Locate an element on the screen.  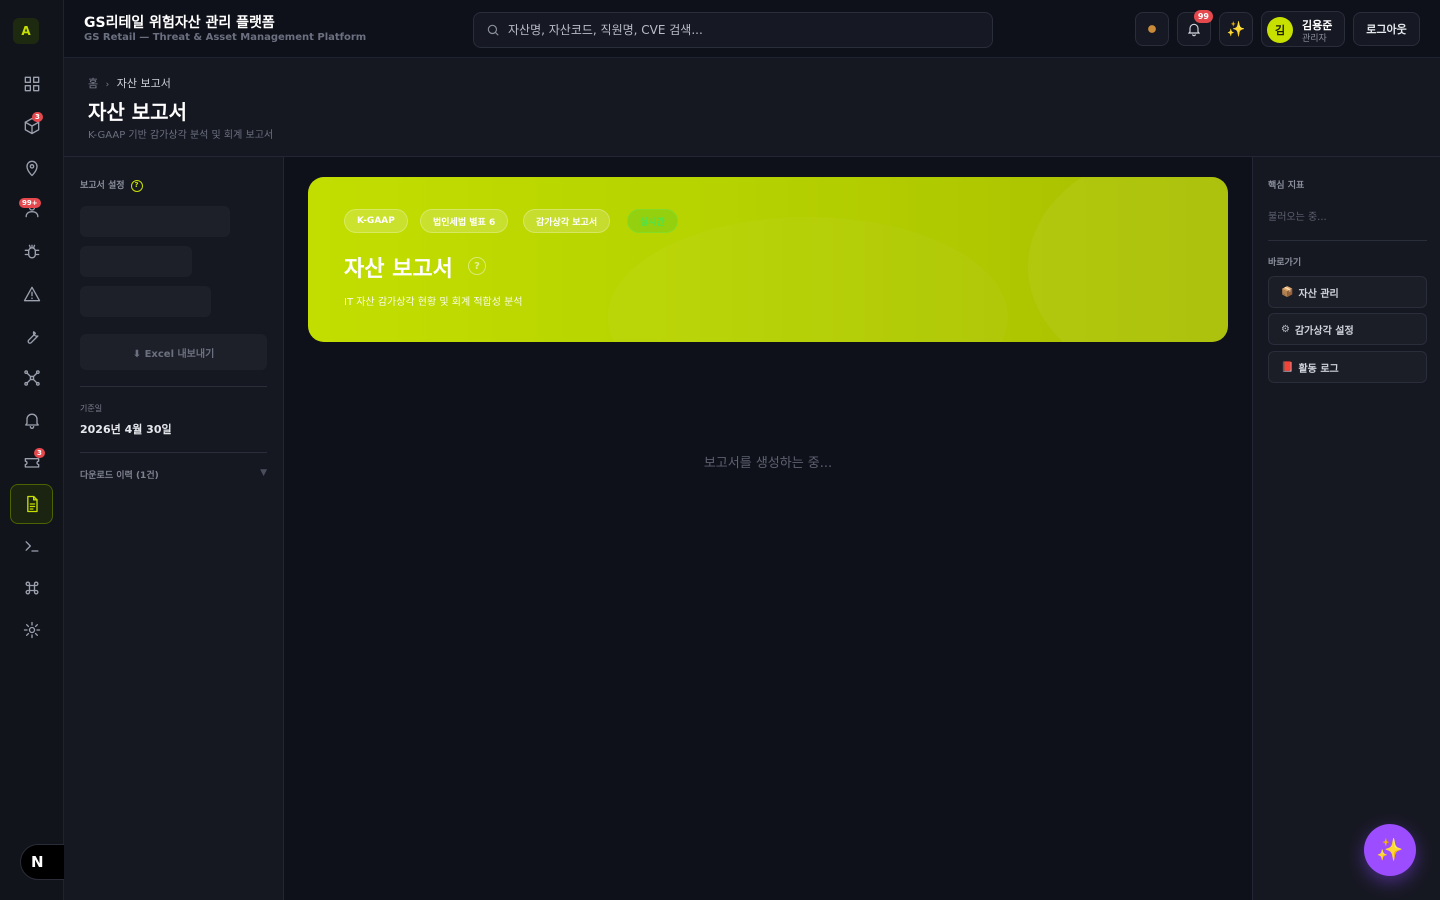
breadcrumb-current: 자산 보고서 is located at coordinates (143, 83).